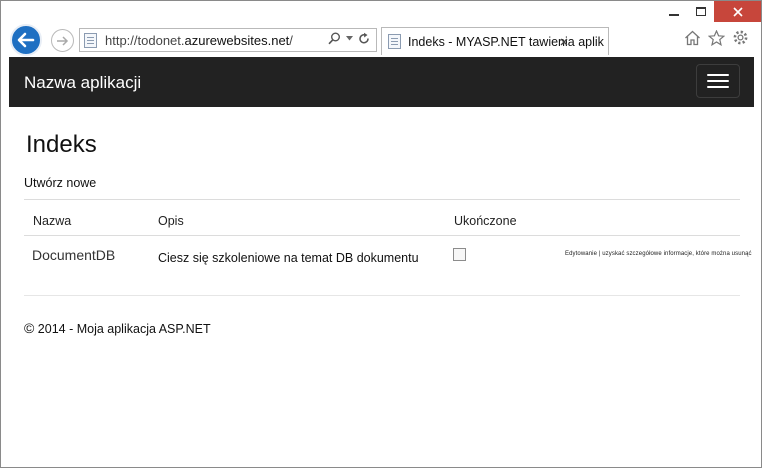 The height and width of the screenshot is (468, 762). I want to click on table-header-divider, so click(382, 235).